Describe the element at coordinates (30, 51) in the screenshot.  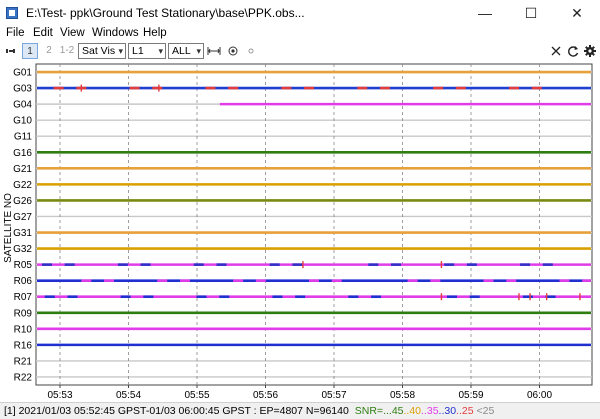
I see `receiver-1-button: 1` at that location.